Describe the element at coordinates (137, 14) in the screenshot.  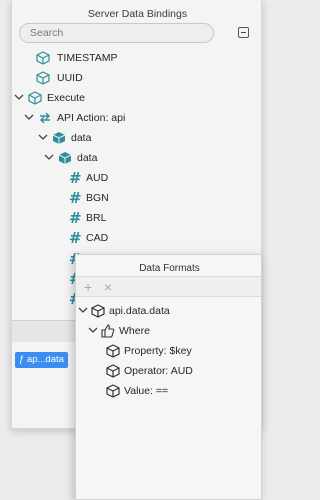
I see `panel-title: Server Data Bindings` at that location.